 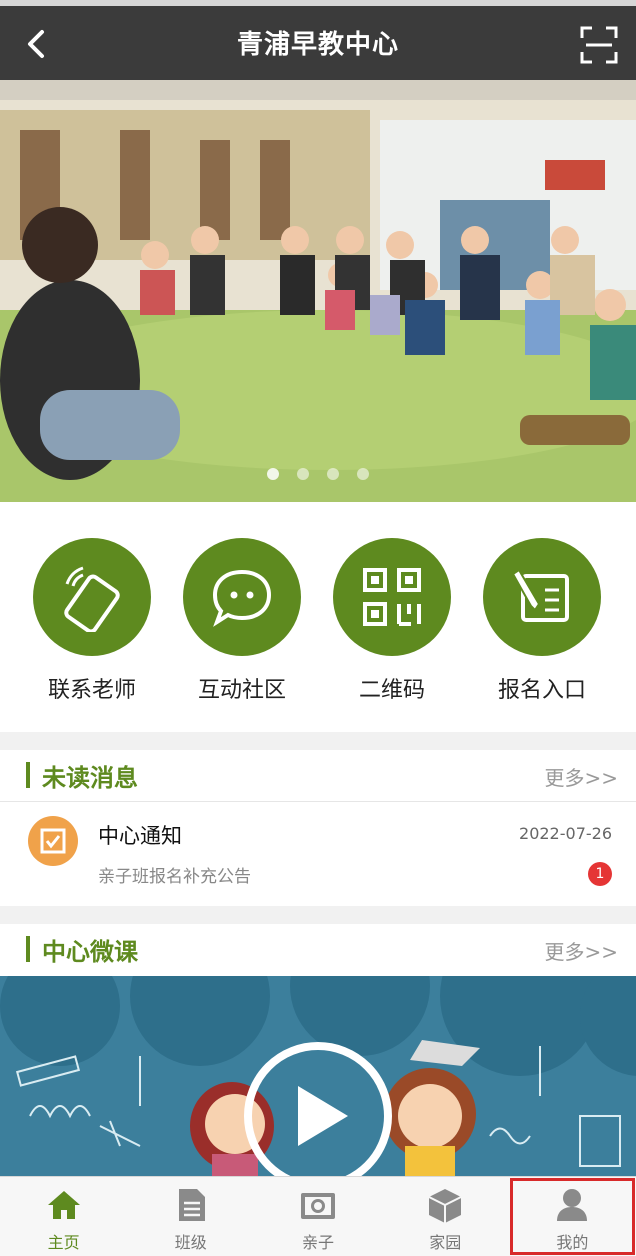 I want to click on carousel-dots, so click(x=318, y=474).